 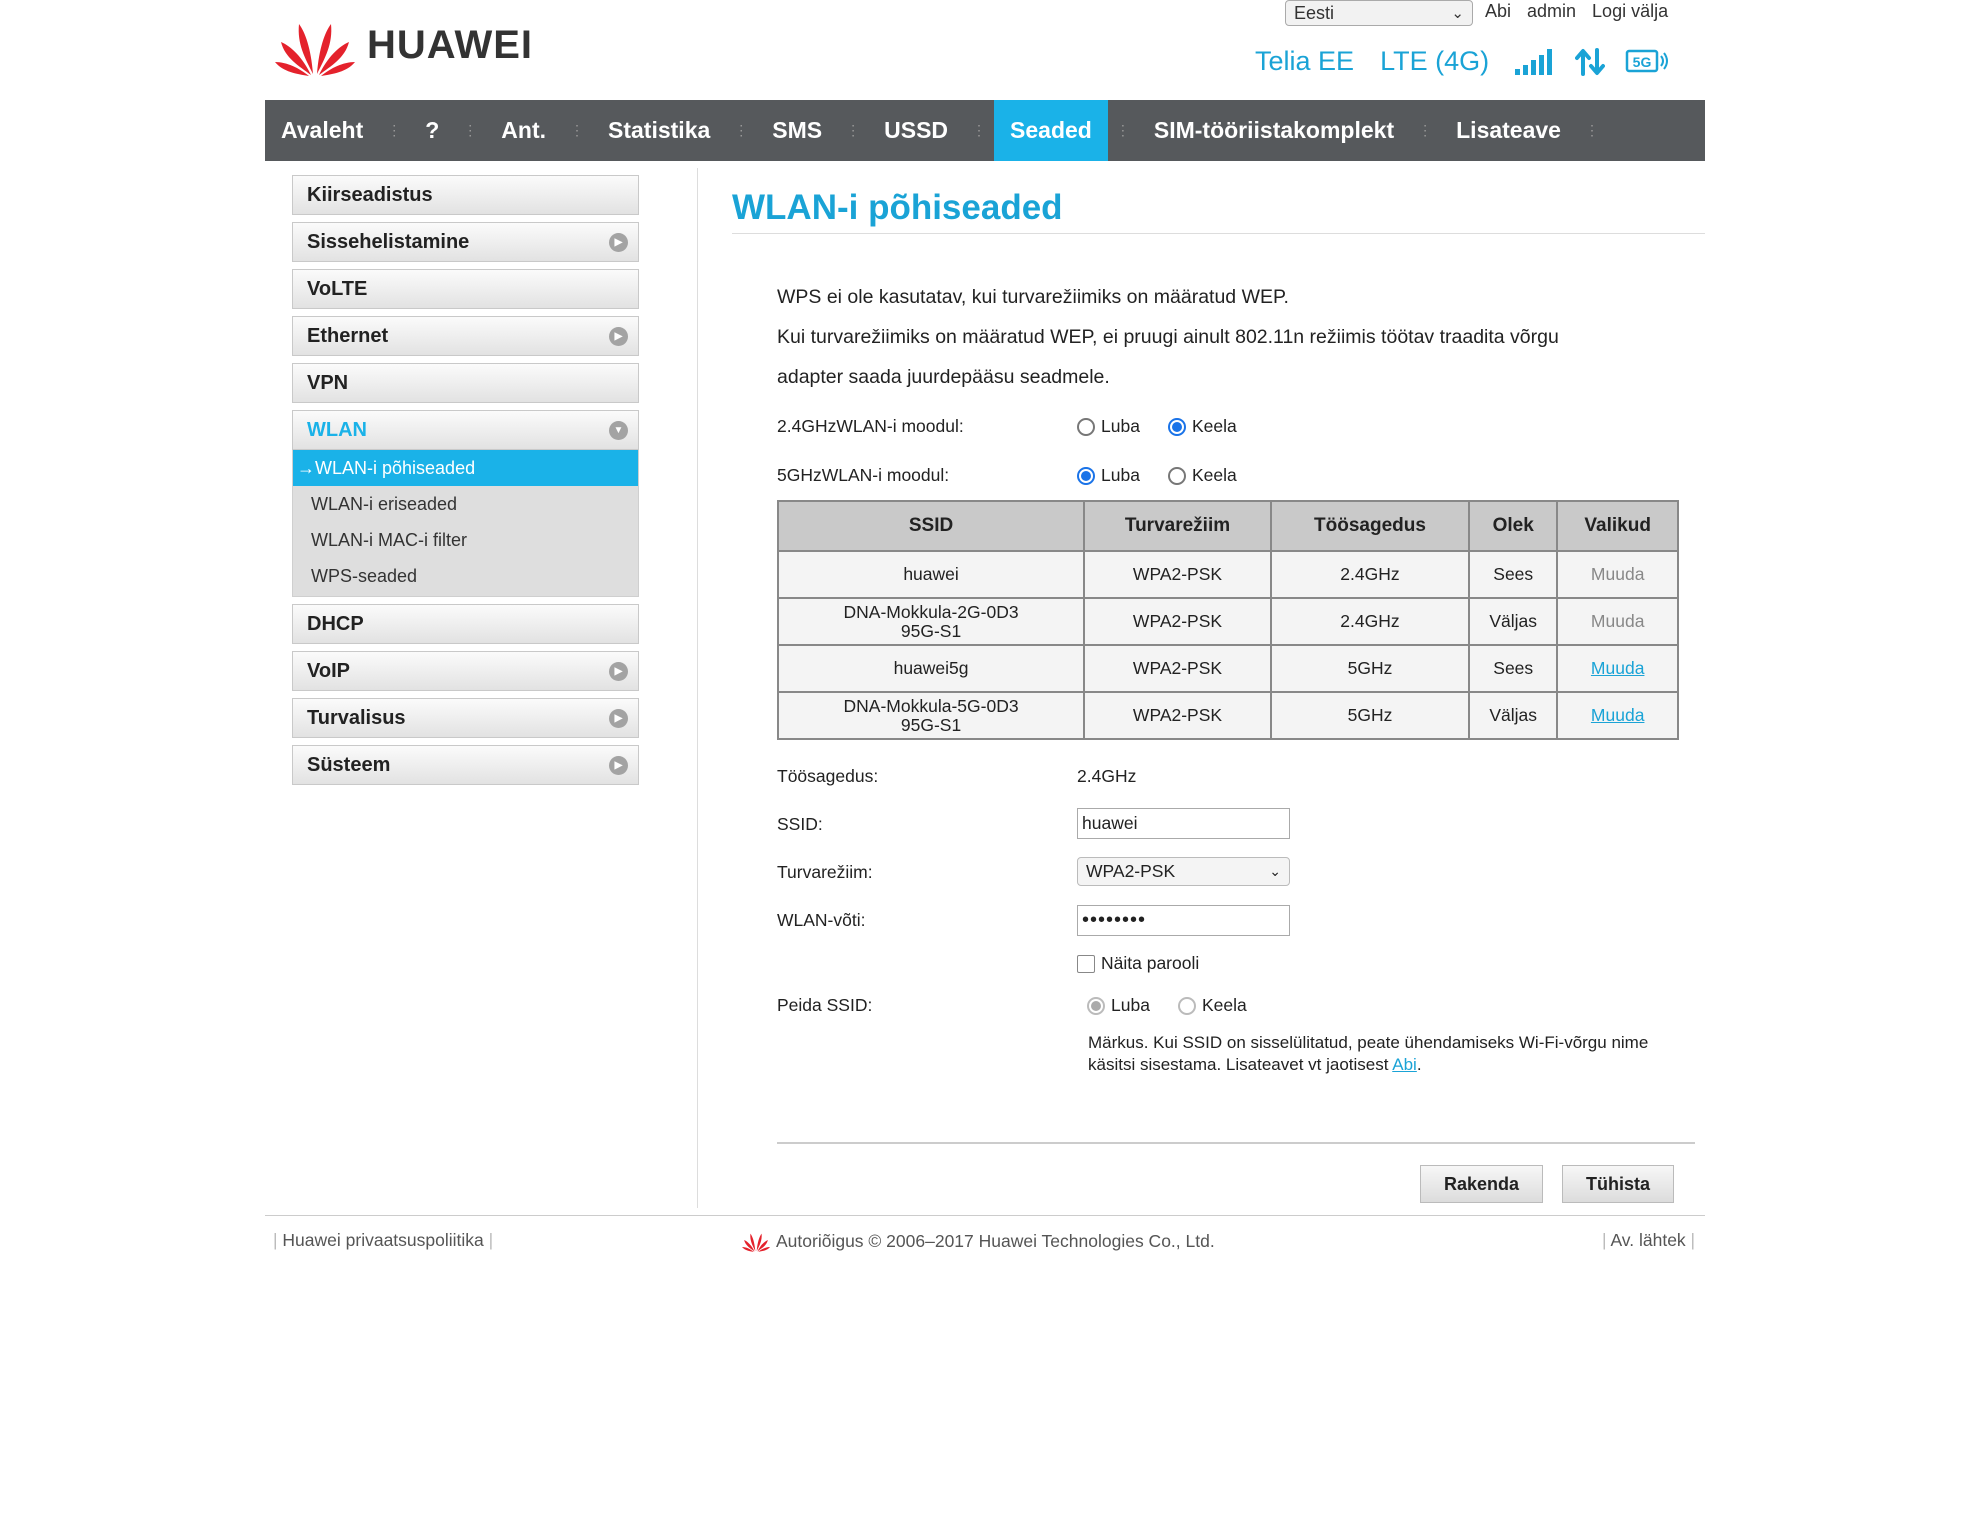 I want to click on ssid-label: SSID:, so click(x=800, y=824).